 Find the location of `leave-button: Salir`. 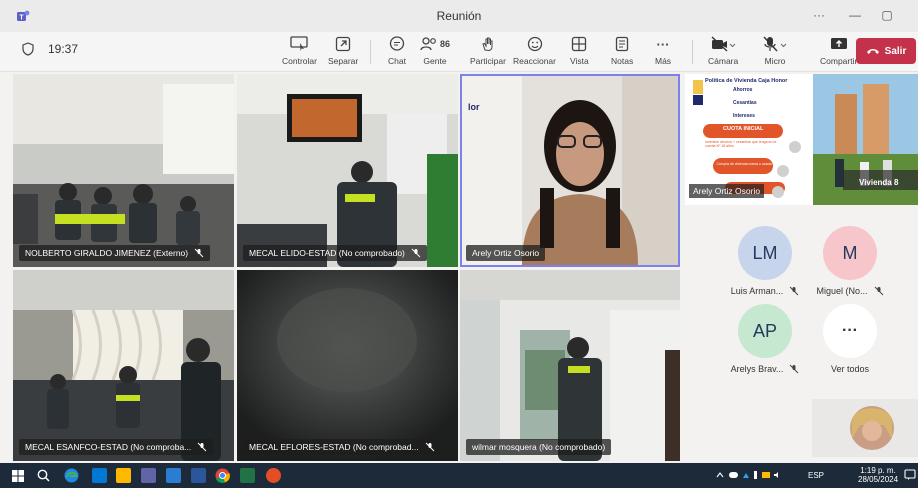

leave-button: Salir is located at coordinates (886, 51).